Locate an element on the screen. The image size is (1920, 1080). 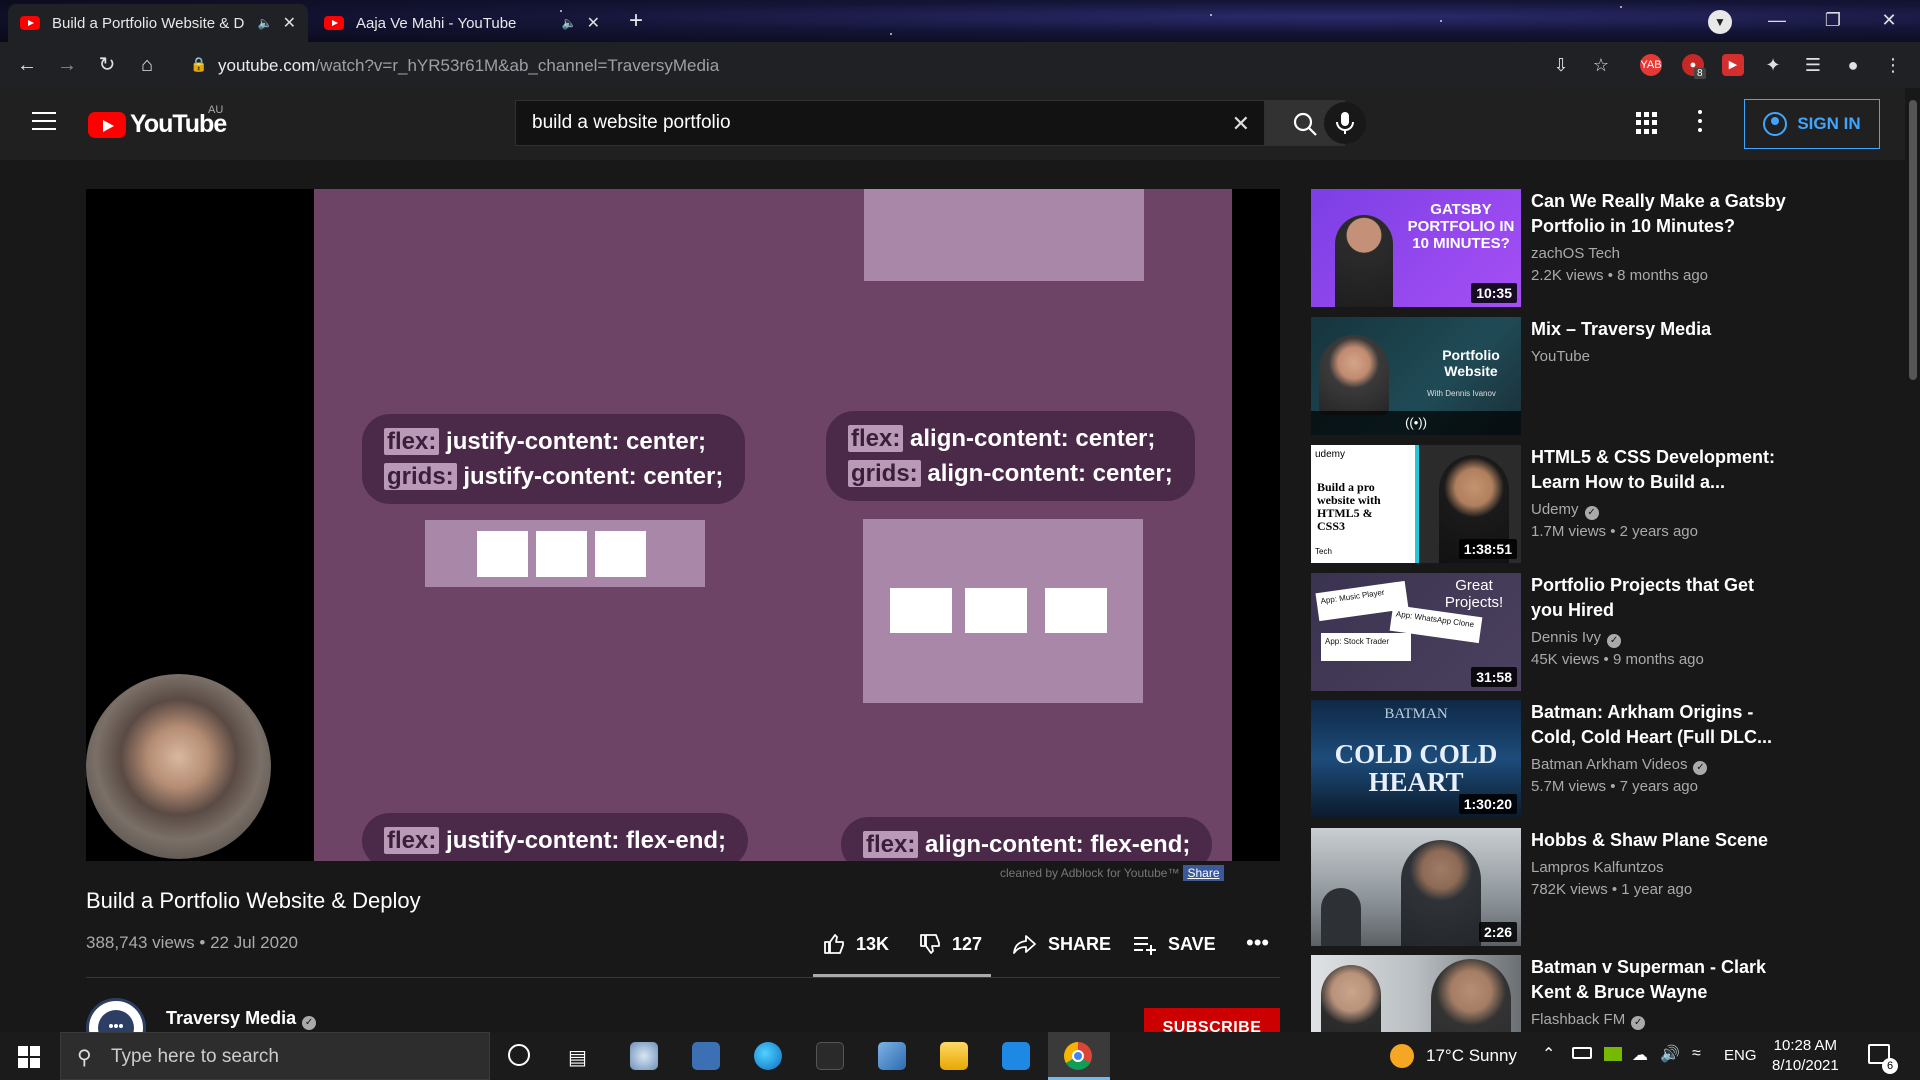
like-button: 13K is located at coordinates (855, 944).